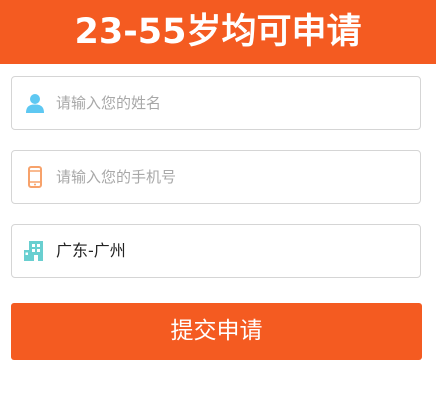  What do you see at coordinates (35, 177) in the screenshot?
I see `phone-icon` at bounding box center [35, 177].